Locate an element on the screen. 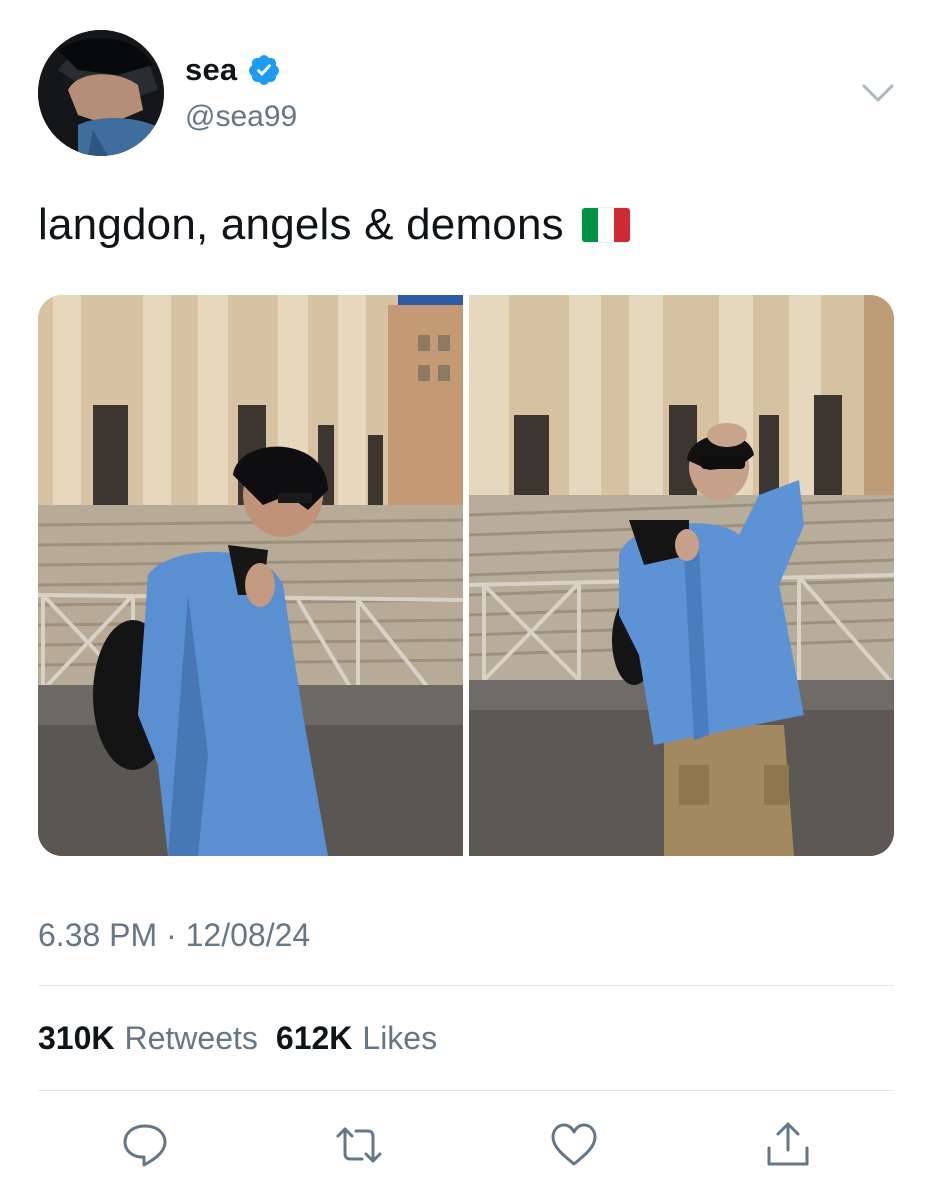 The width and height of the screenshot is (932, 1200). retweets-label: Retweets is located at coordinates (191, 1038).